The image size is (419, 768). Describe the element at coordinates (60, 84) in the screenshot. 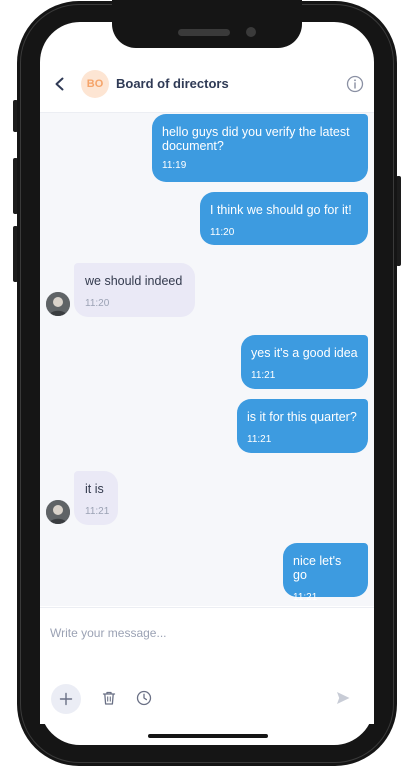

I see `chevron-left-icon` at that location.